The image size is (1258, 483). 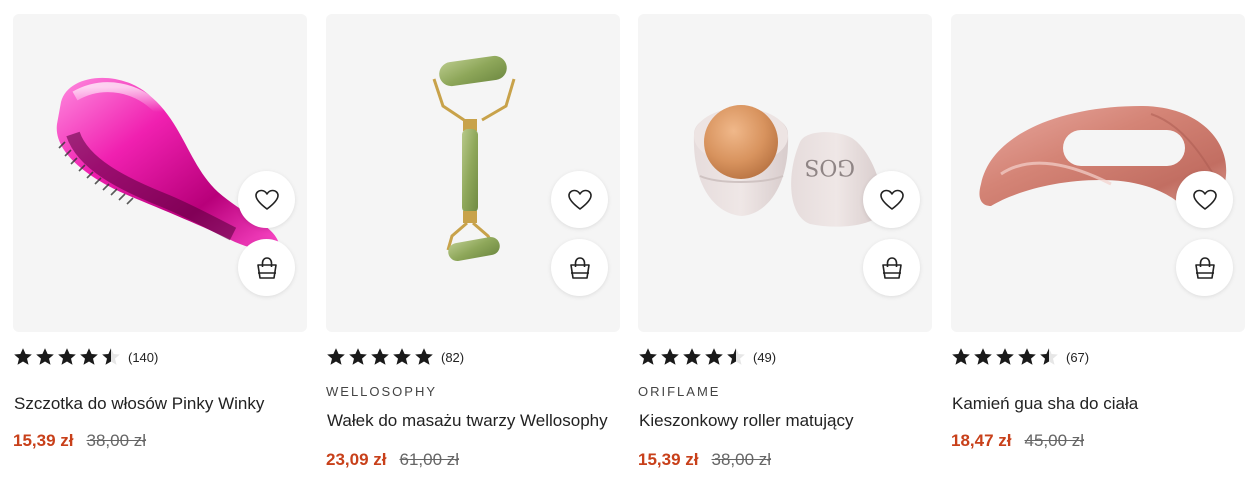 I want to click on old-price: 45,00 zł, so click(x=1054, y=440).